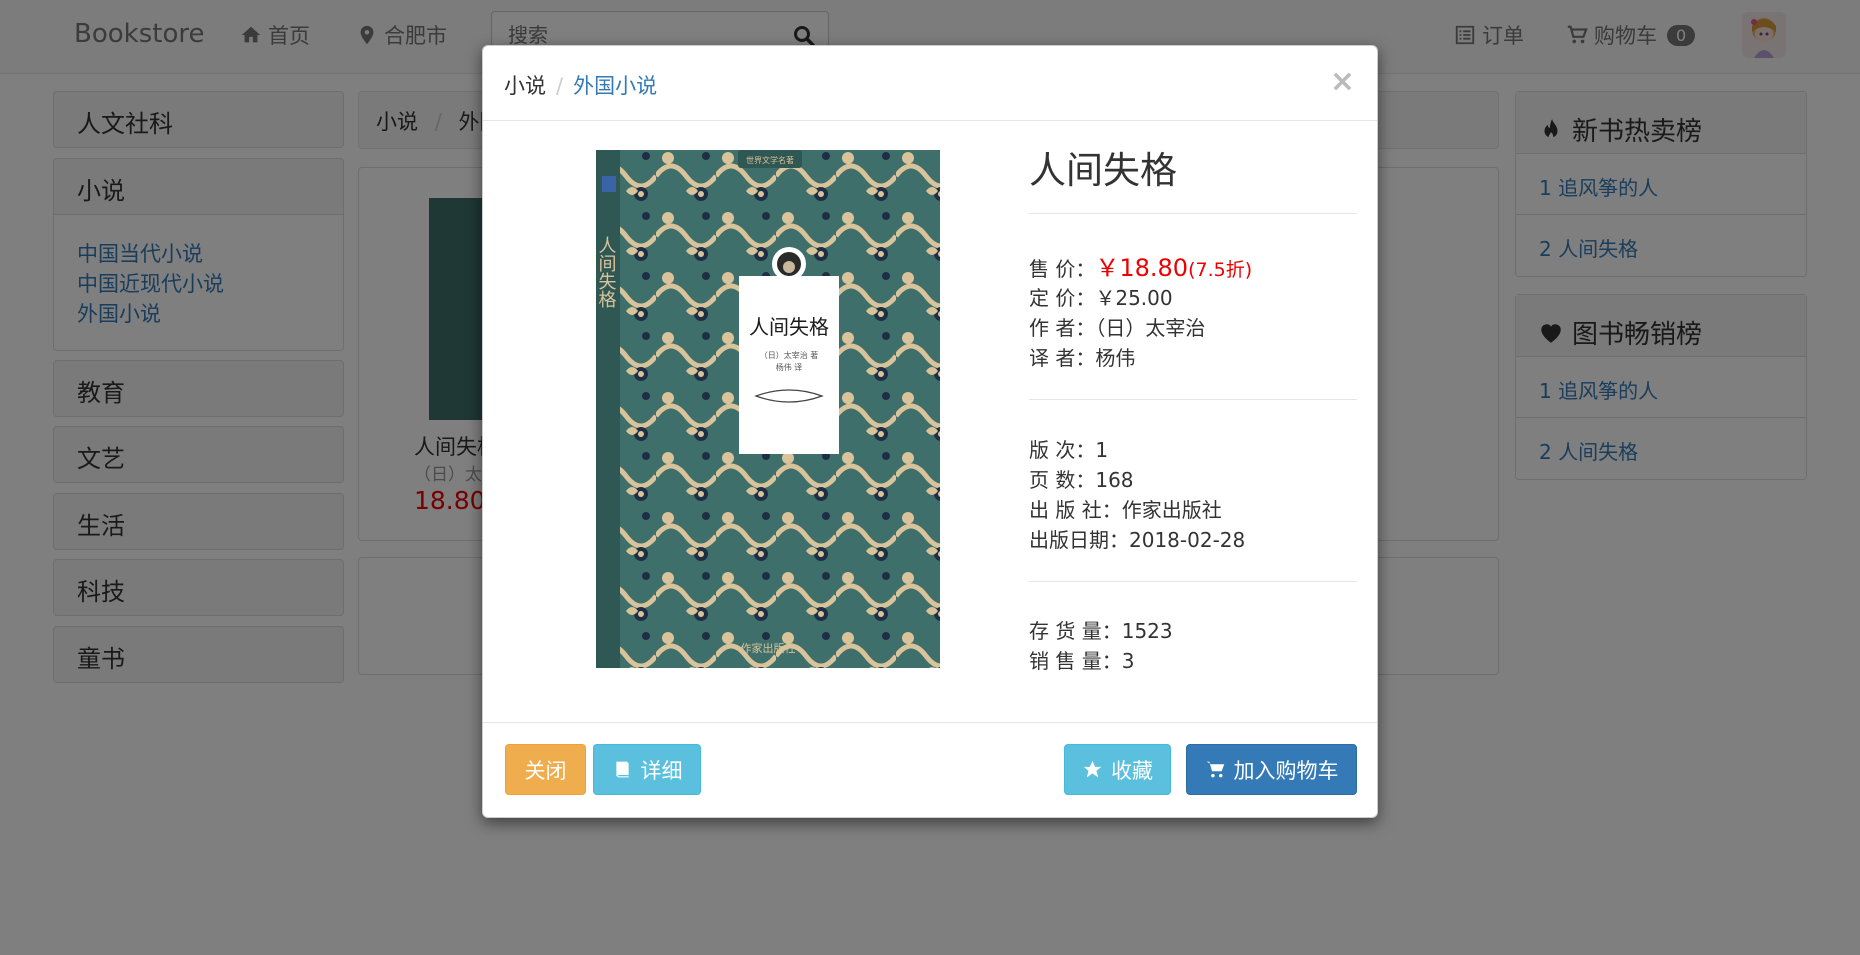 This screenshot has width=1860, height=955. I want to click on book-icon, so click(622, 769).